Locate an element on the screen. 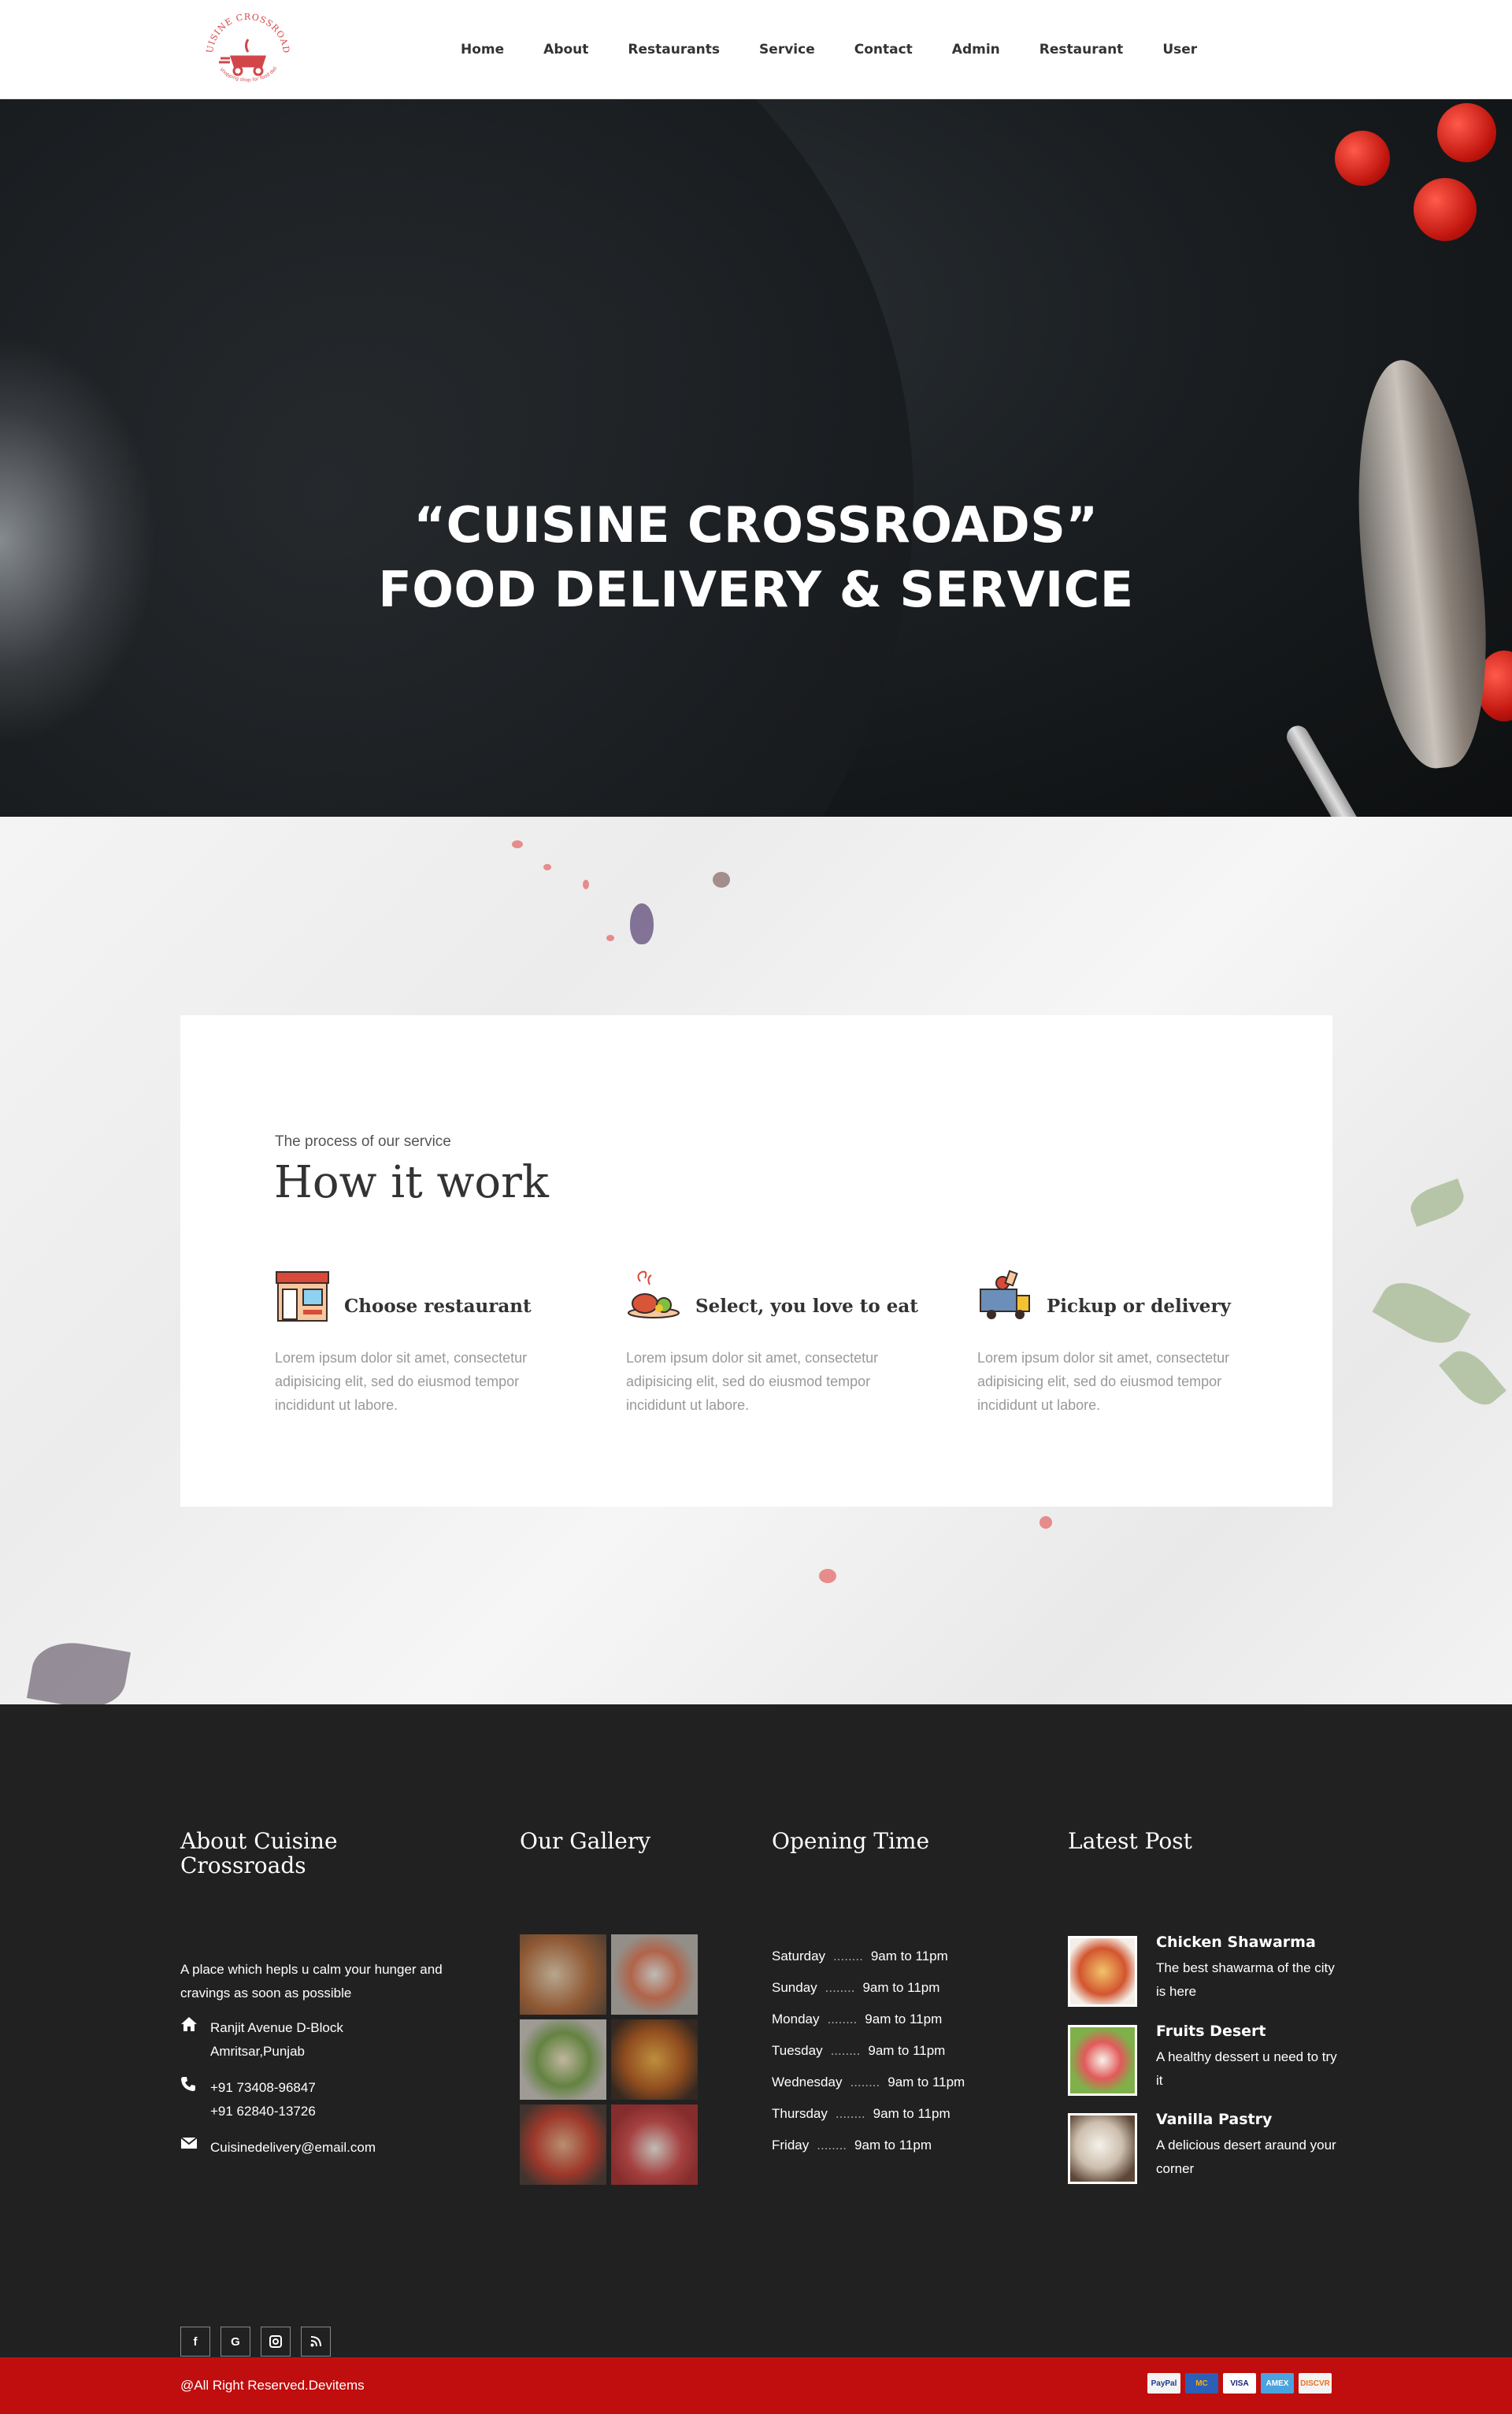  post-excerpt: The best shawarma of the city is here is located at coordinates (1245, 1979).